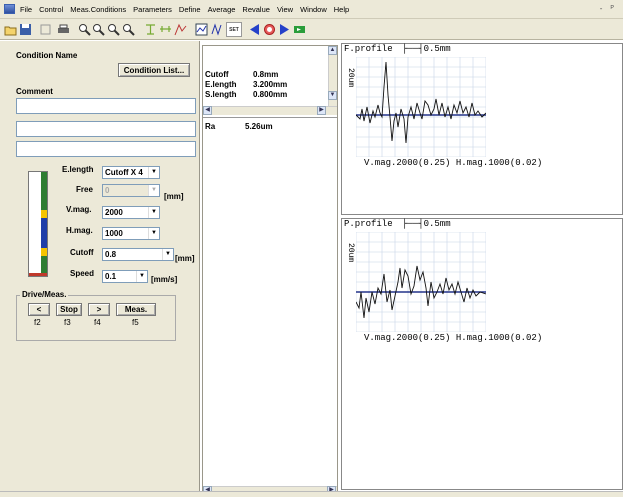 This screenshot has width=623, height=497. What do you see at coordinates (150, 29) in the screenshot?
I see `filter-icon` at bounding box center [150, 29].